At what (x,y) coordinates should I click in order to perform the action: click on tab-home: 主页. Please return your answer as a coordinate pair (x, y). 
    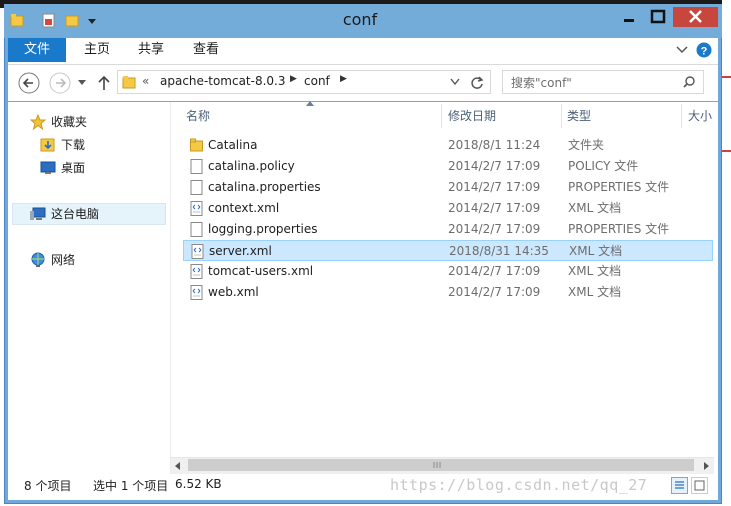
    Looking at the image, I should click on (97, 50).